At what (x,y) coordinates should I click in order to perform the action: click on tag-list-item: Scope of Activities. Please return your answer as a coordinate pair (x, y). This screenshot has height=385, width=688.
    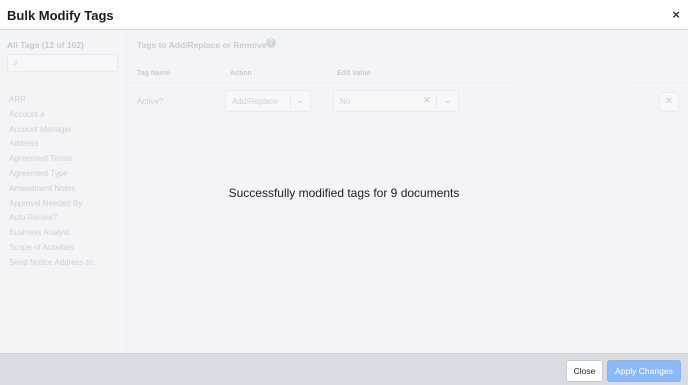
    Looking at the image, I should click on (52, 248).